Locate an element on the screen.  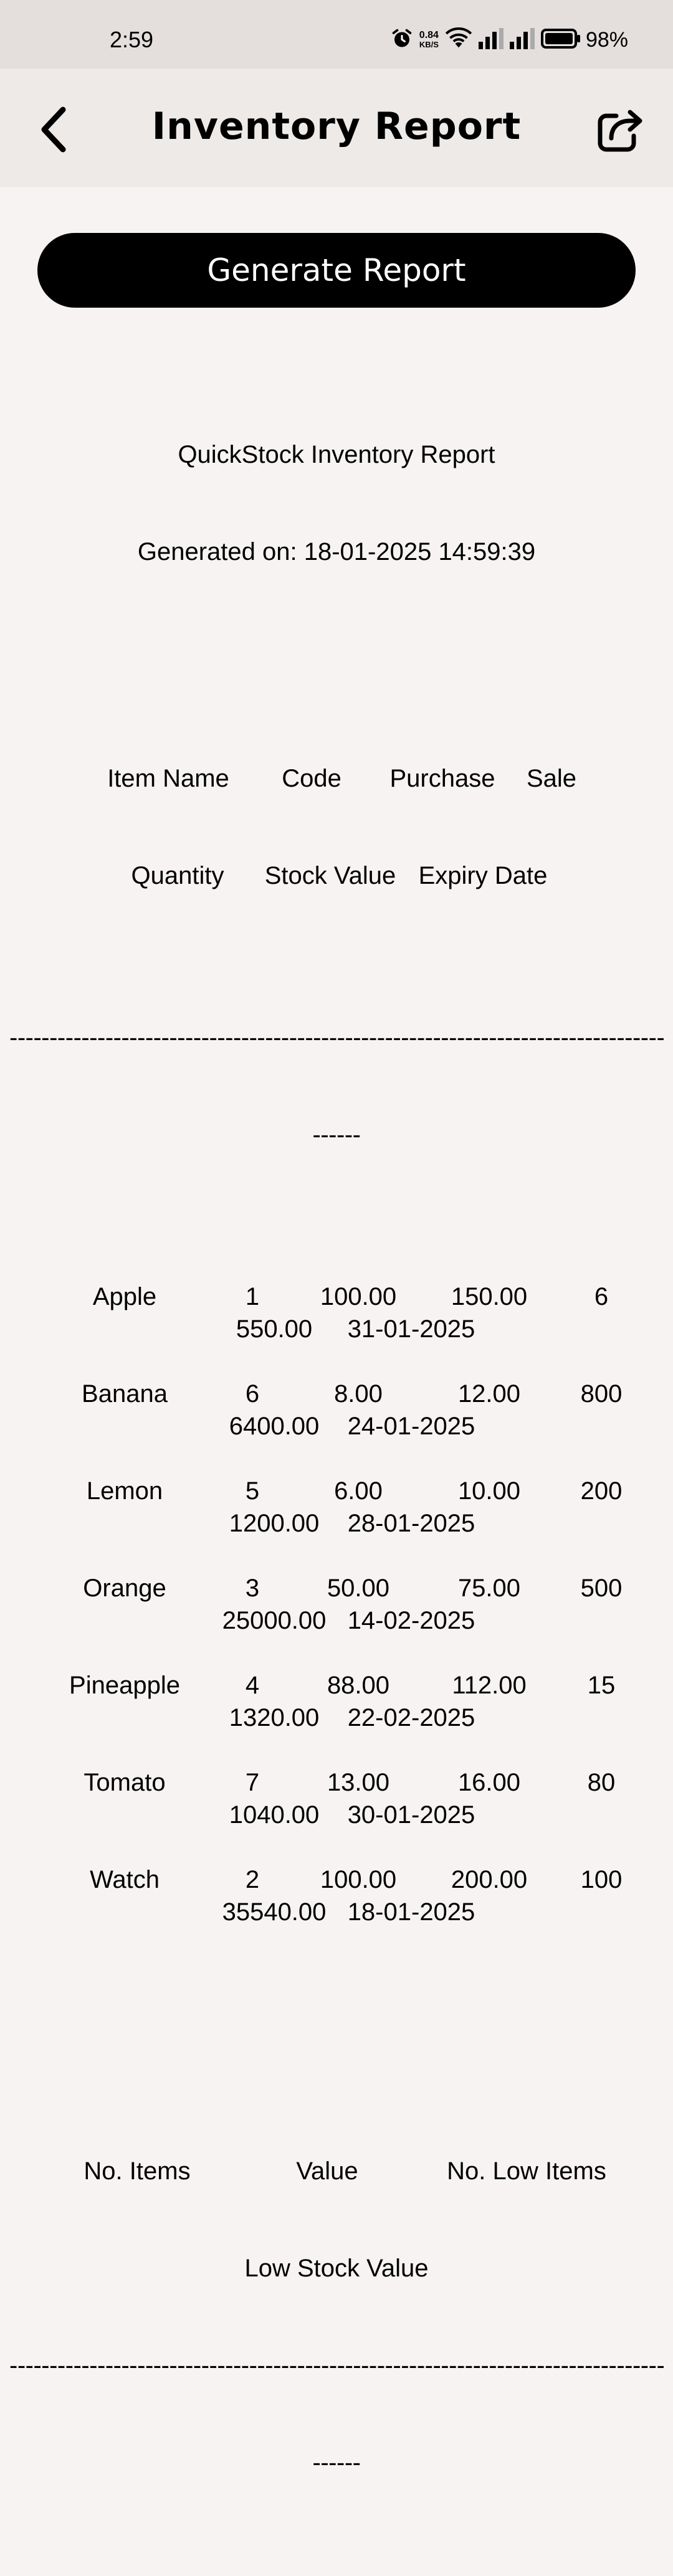
row-line1: Pineapple 4 88.00 112.00 15 is located at coordinates (336, 1685).